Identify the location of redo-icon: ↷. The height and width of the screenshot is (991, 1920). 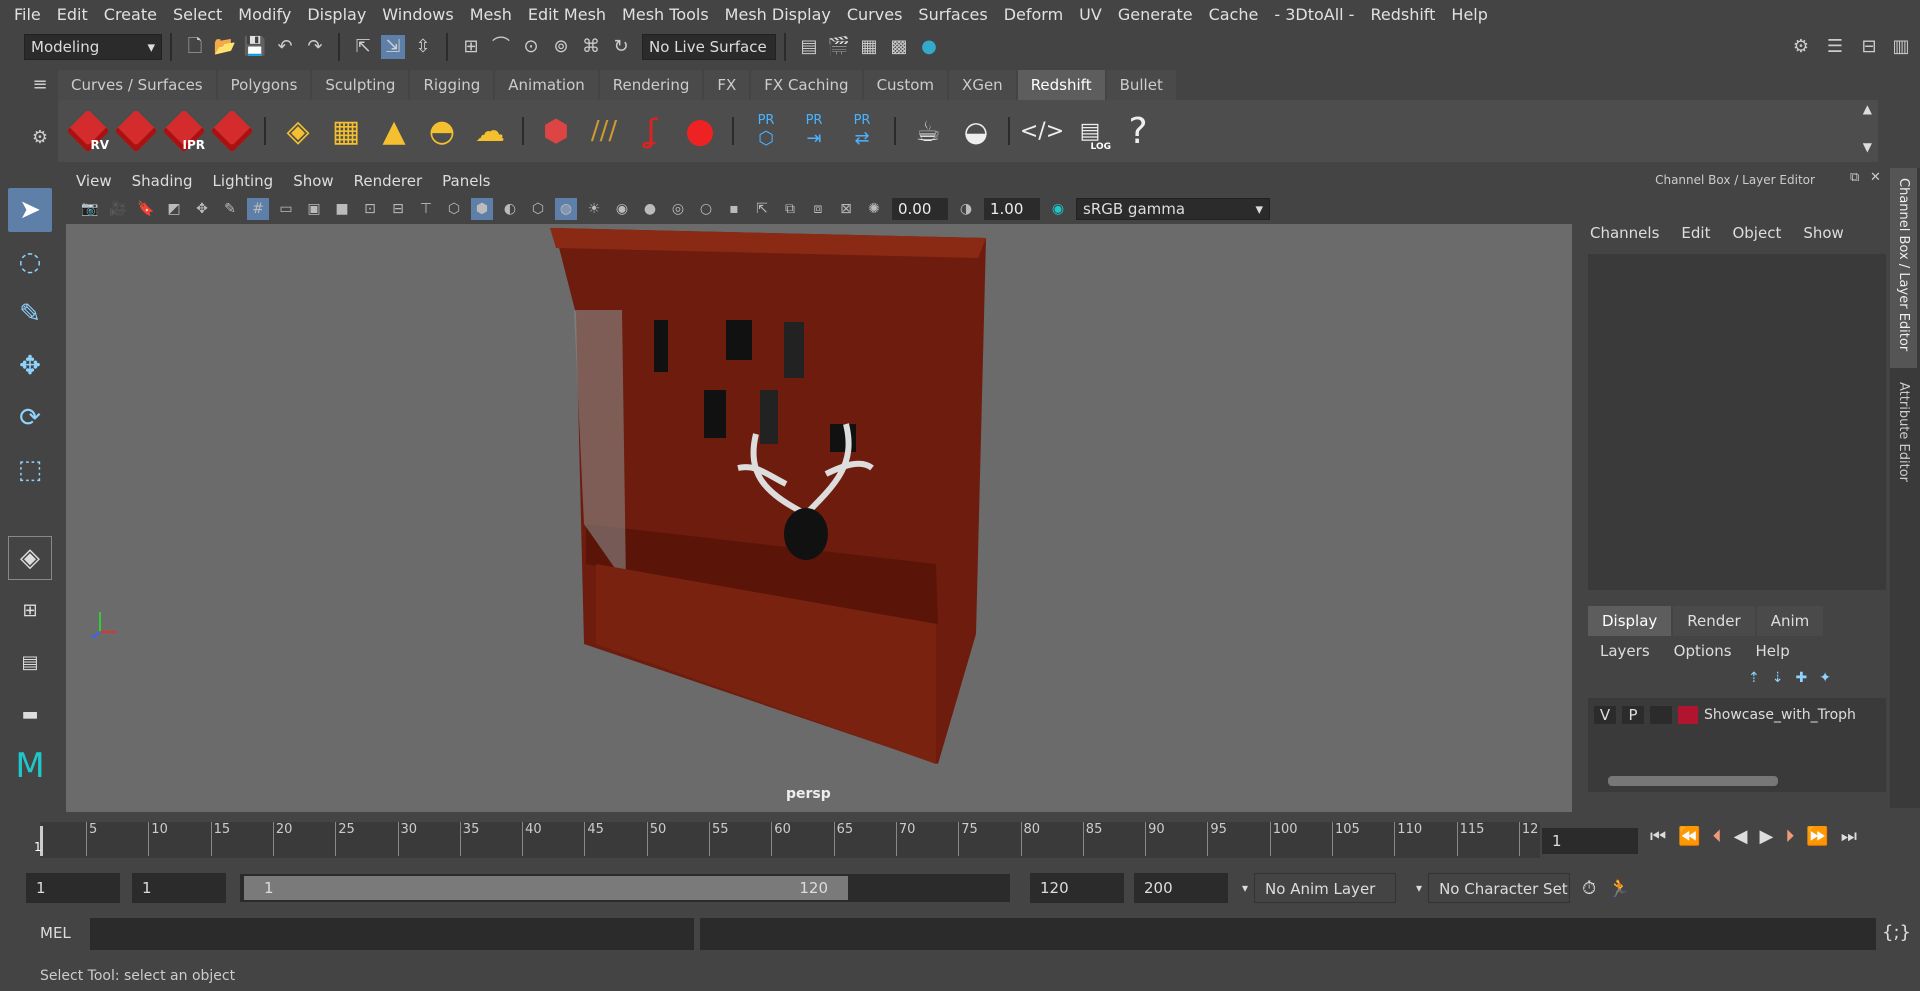
(315, 47).